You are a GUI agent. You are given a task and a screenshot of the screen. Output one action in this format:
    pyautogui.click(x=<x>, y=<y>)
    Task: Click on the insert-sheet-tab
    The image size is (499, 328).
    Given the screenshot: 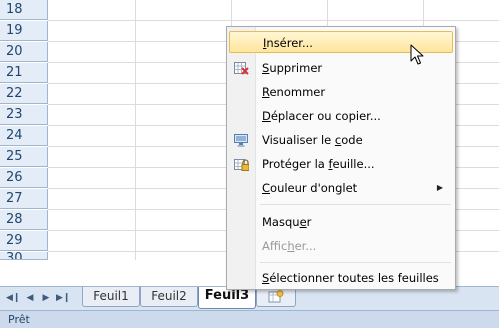 What is the action you would take?
    pyautogui.click(x=276, y=297)
    